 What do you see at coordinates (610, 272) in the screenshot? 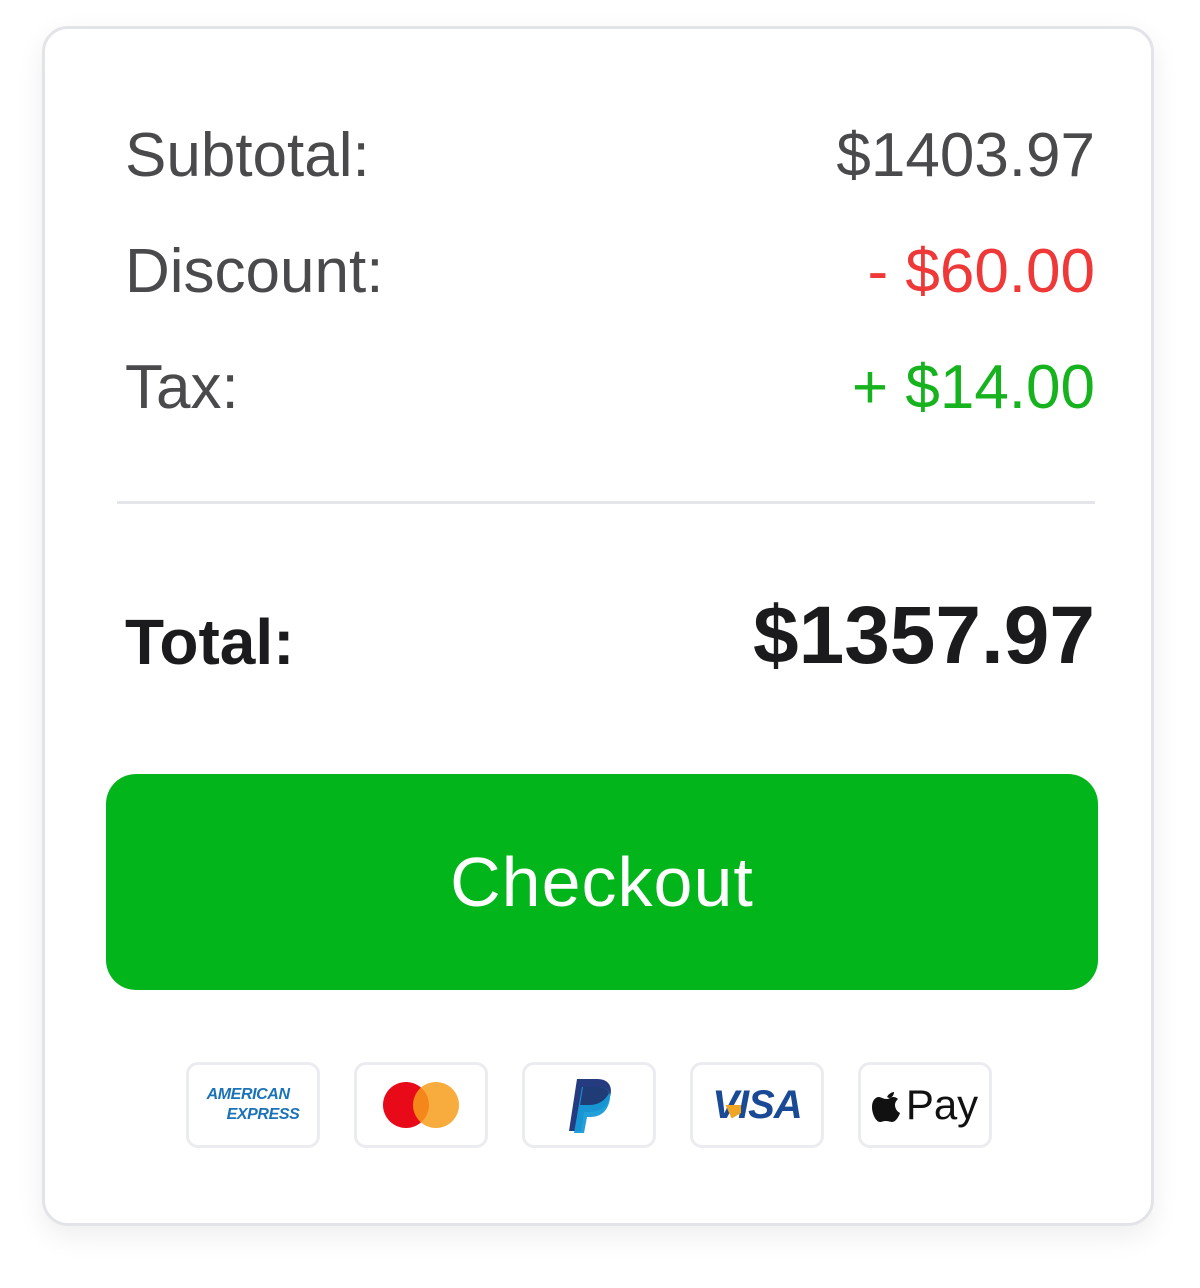
I see `discount-row: Discount: - $60.00` at bounding box center [610, 272].